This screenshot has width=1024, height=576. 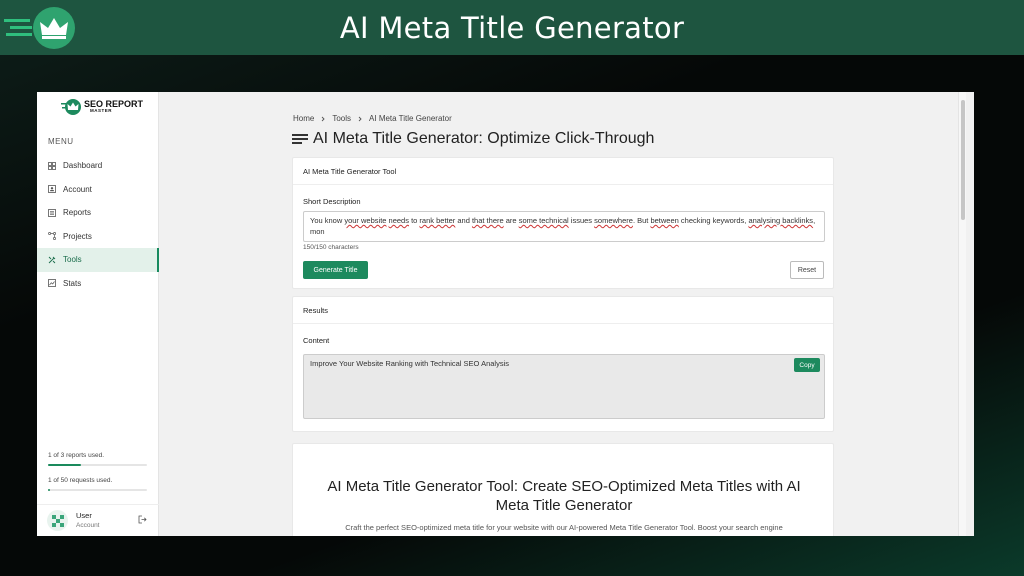 What do you see at coordinates (71, 107) in the screenshot?
I see `crown-icon` at bounding box center [71, 107].